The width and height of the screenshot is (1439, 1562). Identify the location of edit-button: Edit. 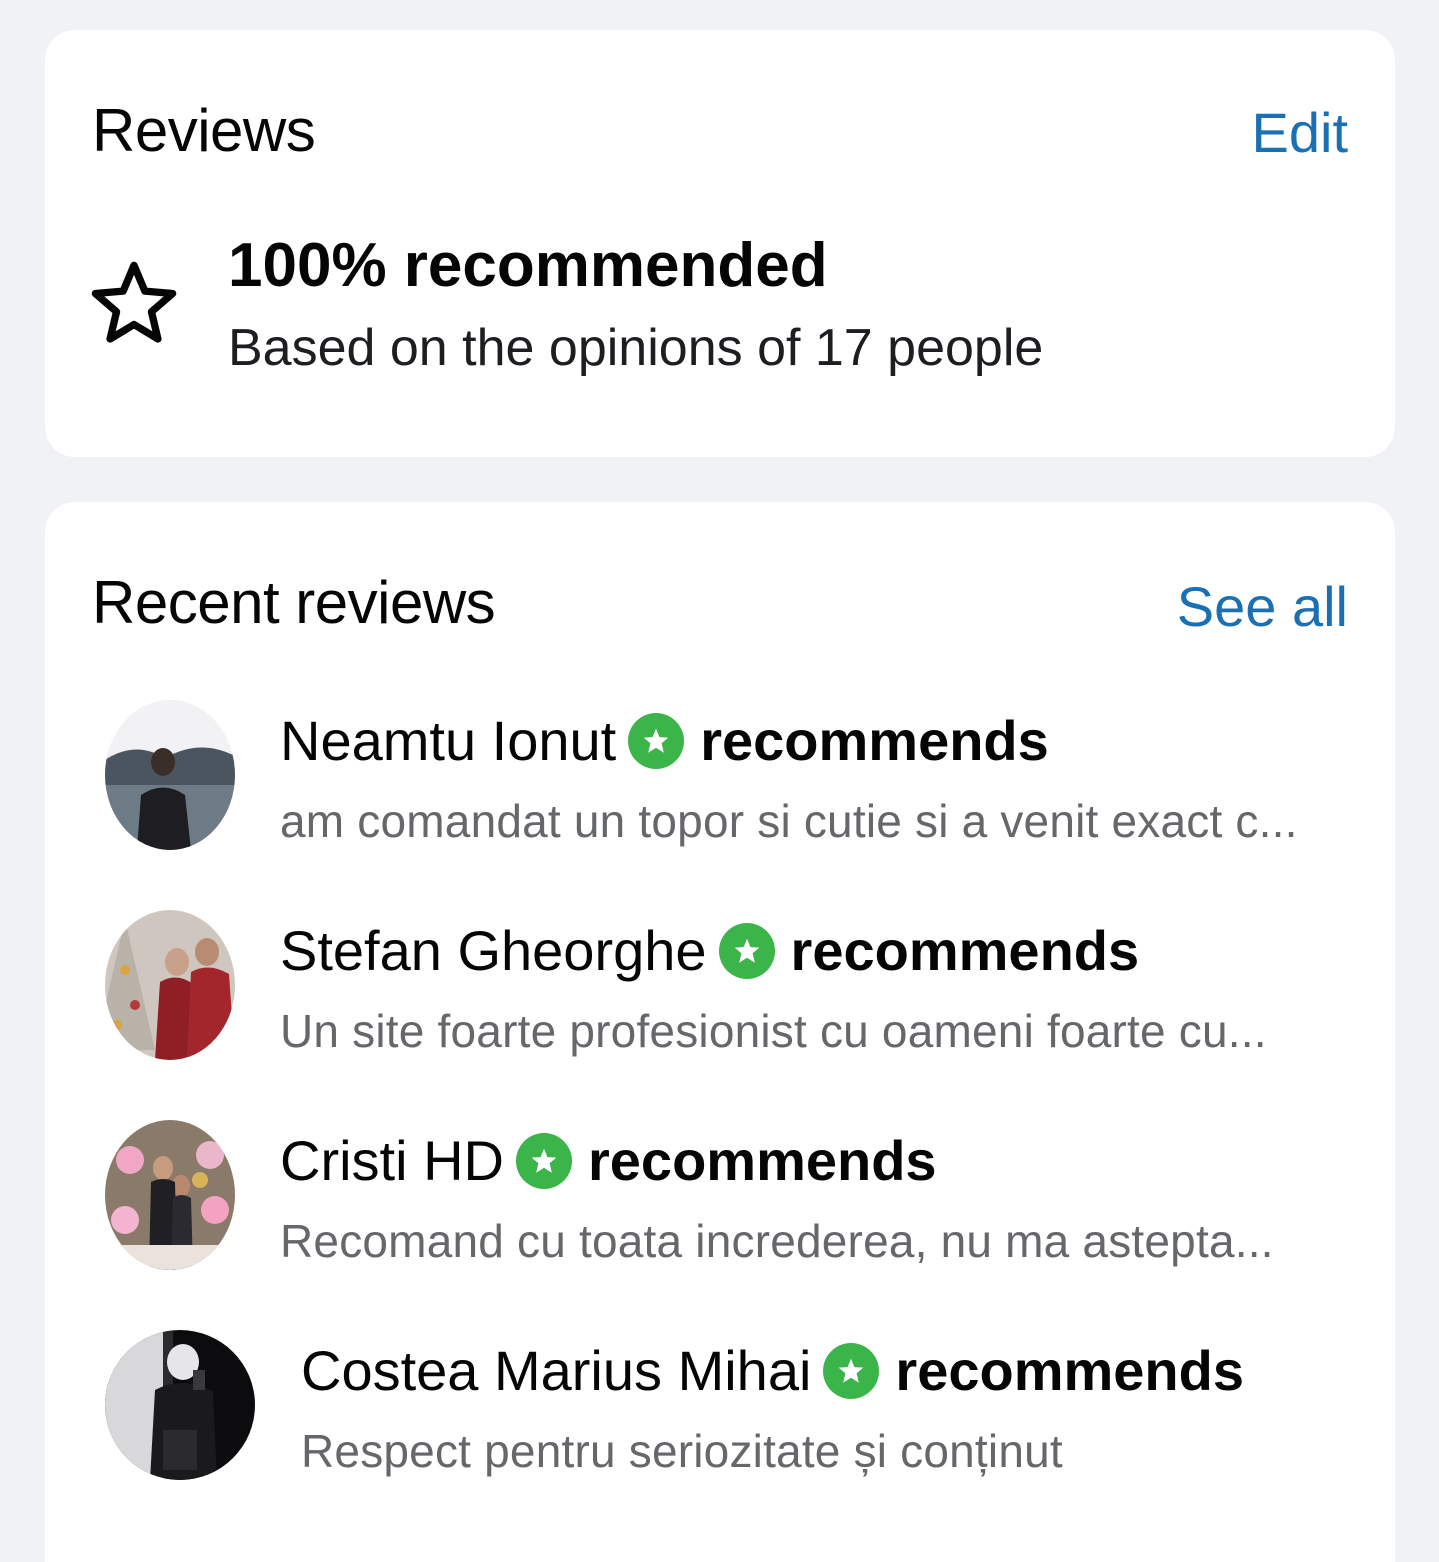
(1300, 132).